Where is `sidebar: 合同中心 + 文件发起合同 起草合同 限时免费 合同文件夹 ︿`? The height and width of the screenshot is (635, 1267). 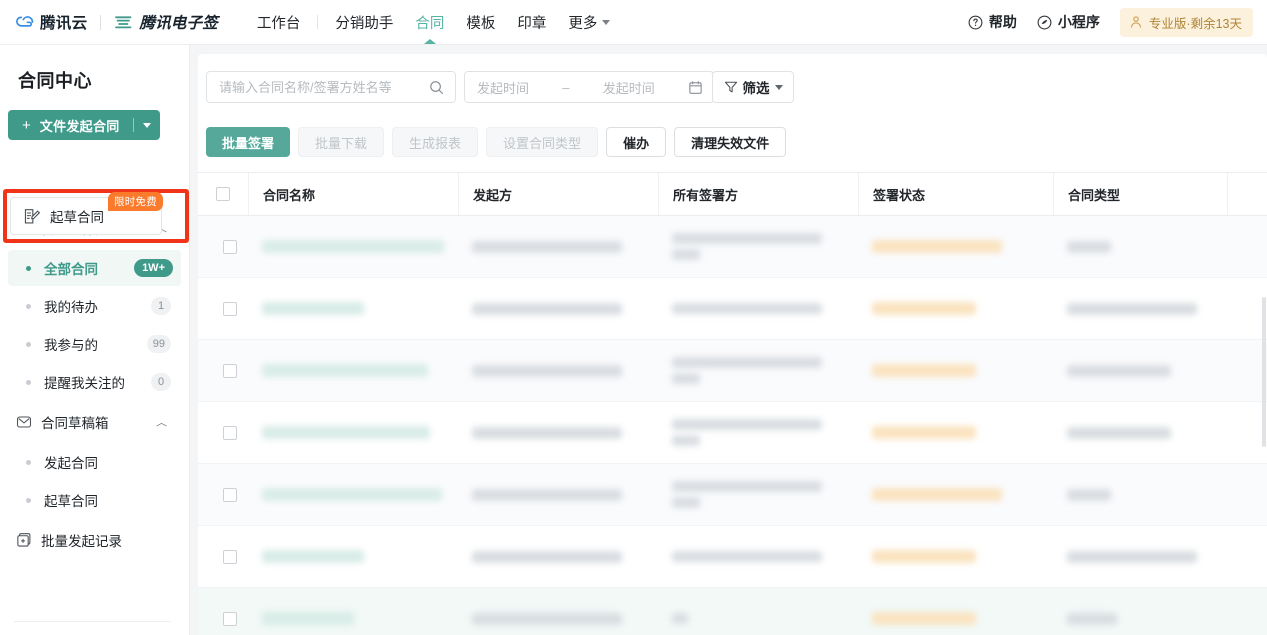
sidebar: 合同中心 + 文件发起合同 起草合同 限时免费 合同文件夹 ︿ is located at coordinates (95, 340).